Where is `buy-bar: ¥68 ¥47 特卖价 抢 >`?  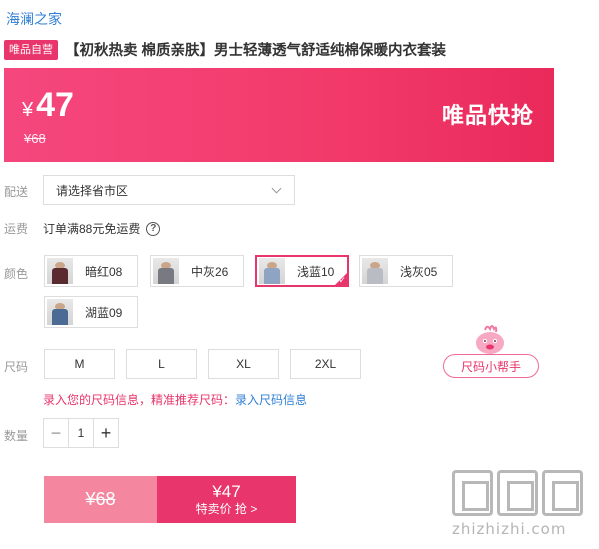
buy-bar: ¥68 ¥47 特卖价 抢 > is located at coordinates (170, 499).